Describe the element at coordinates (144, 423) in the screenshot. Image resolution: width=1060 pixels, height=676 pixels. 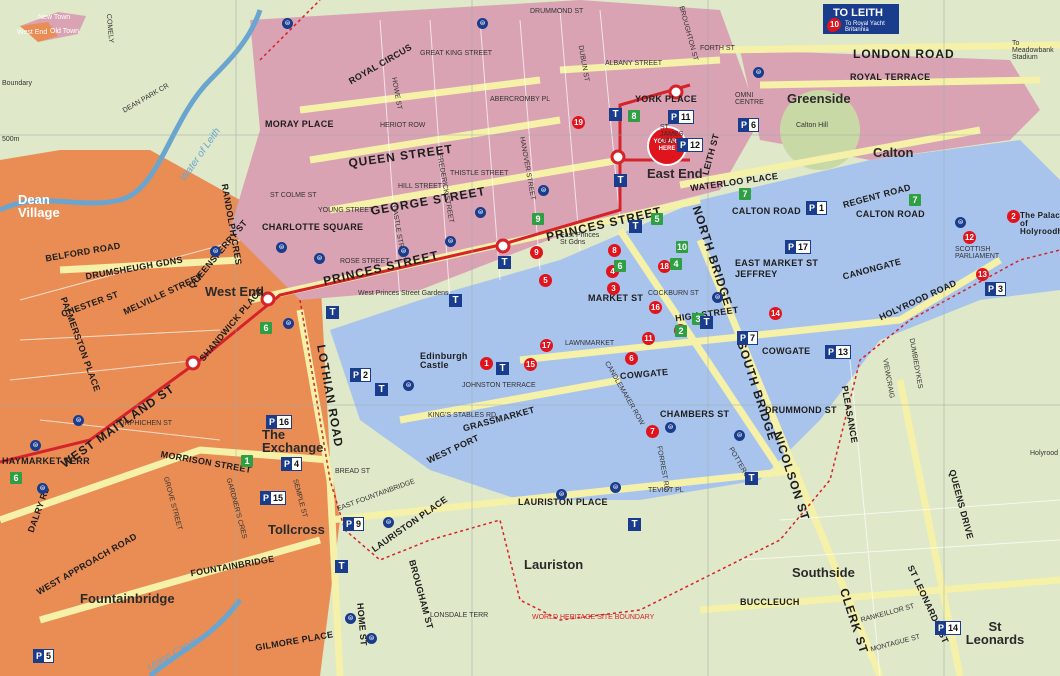
I see `street-torphichen: TORPHICHEN ST` at that location.